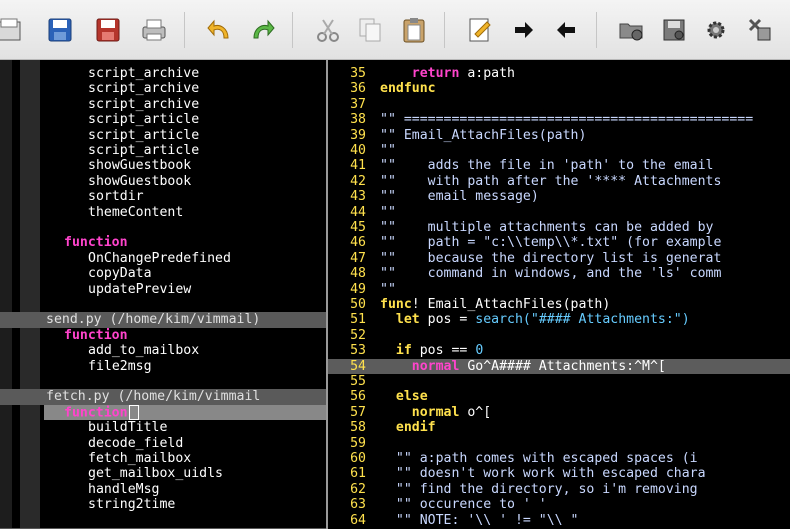 The width and height of the screenshot is (790, 529). Describe the element at coordinates (358, 381) in the screenshot. I see `line-number: 55` at that location.